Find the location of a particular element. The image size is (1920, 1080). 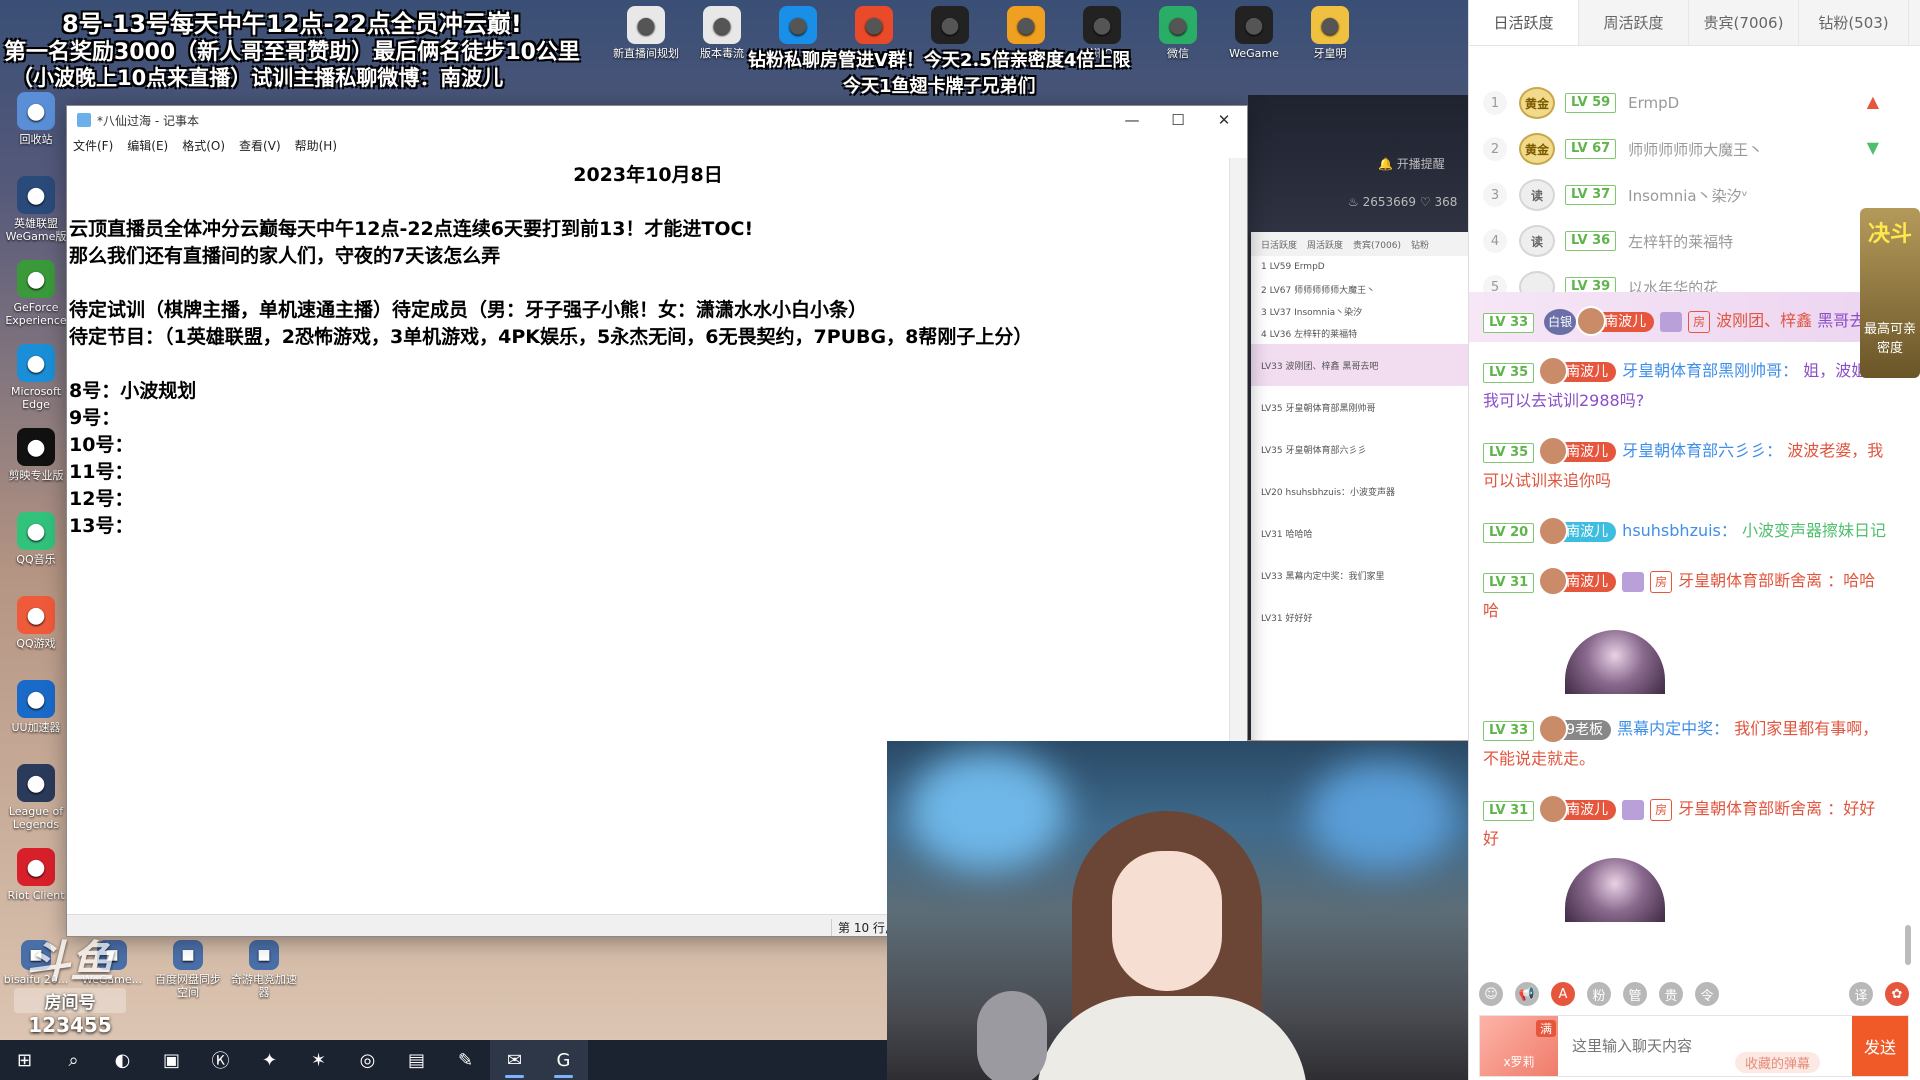

chat-username: 黑幕内定中奖： is located at coordinates (1673, 728).